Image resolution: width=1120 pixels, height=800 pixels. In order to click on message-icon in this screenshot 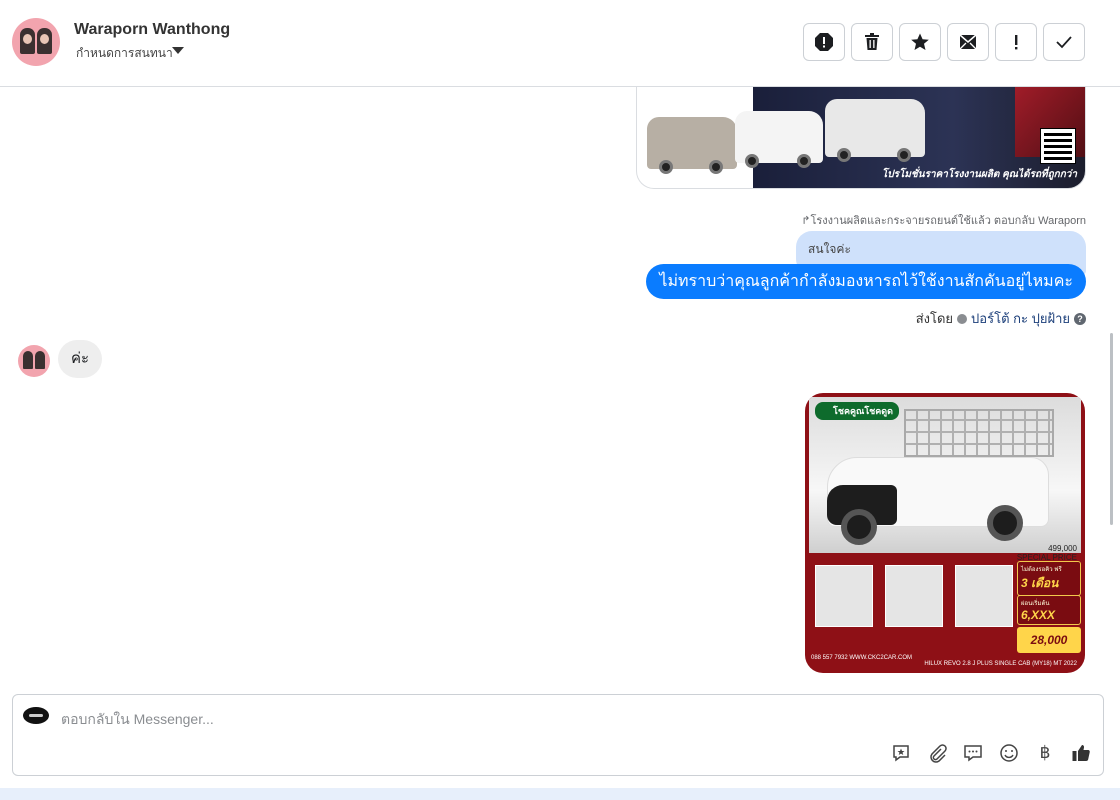, I will do `click(973, 753)`.